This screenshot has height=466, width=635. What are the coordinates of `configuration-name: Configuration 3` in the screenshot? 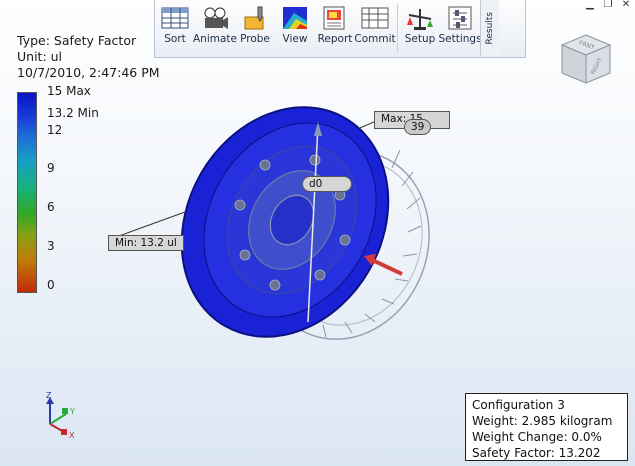 It's located at (518, 405).